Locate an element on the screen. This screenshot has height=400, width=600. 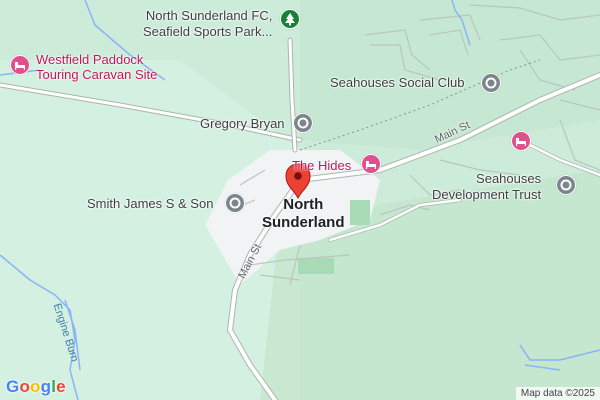
poi-development-trust: Seahouses Development Trust is located at coordinates (486, 187).